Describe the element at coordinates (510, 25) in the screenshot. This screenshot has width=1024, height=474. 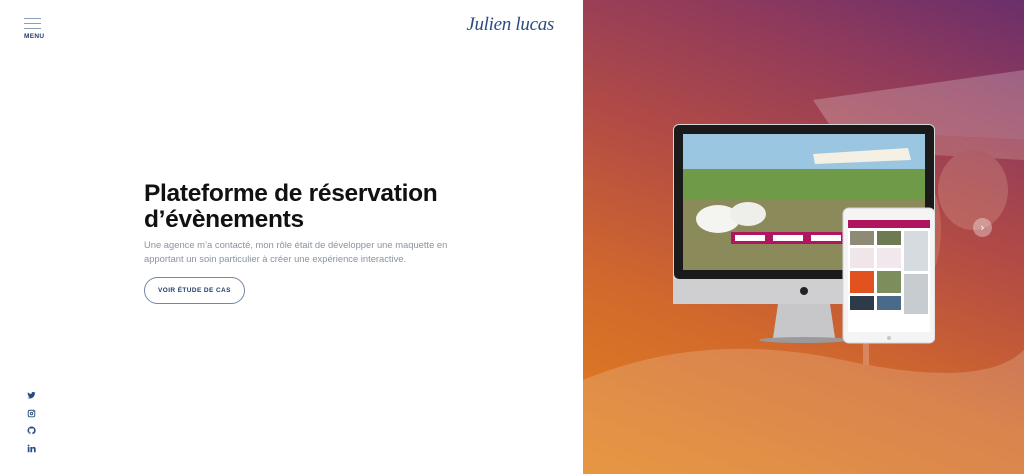
I see `site-logo: Julien lucas` at that location.